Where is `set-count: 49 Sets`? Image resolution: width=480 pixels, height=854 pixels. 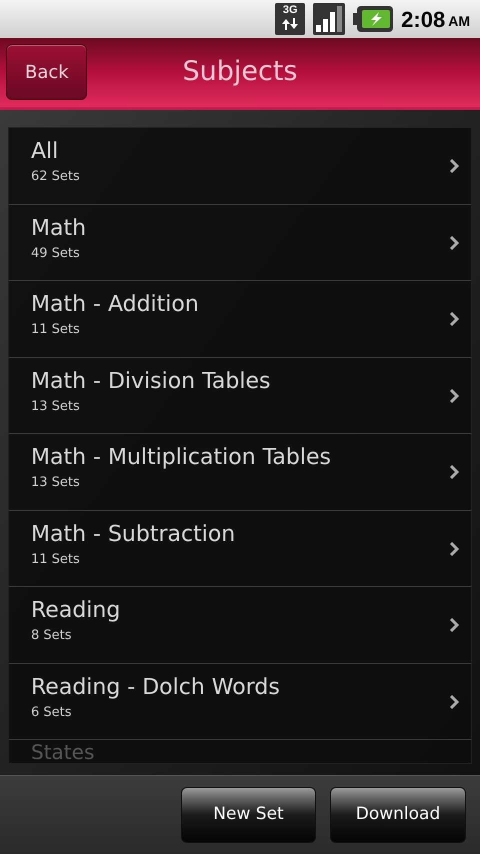 set-count: 49 Sets is located at coordinates (56, 253).